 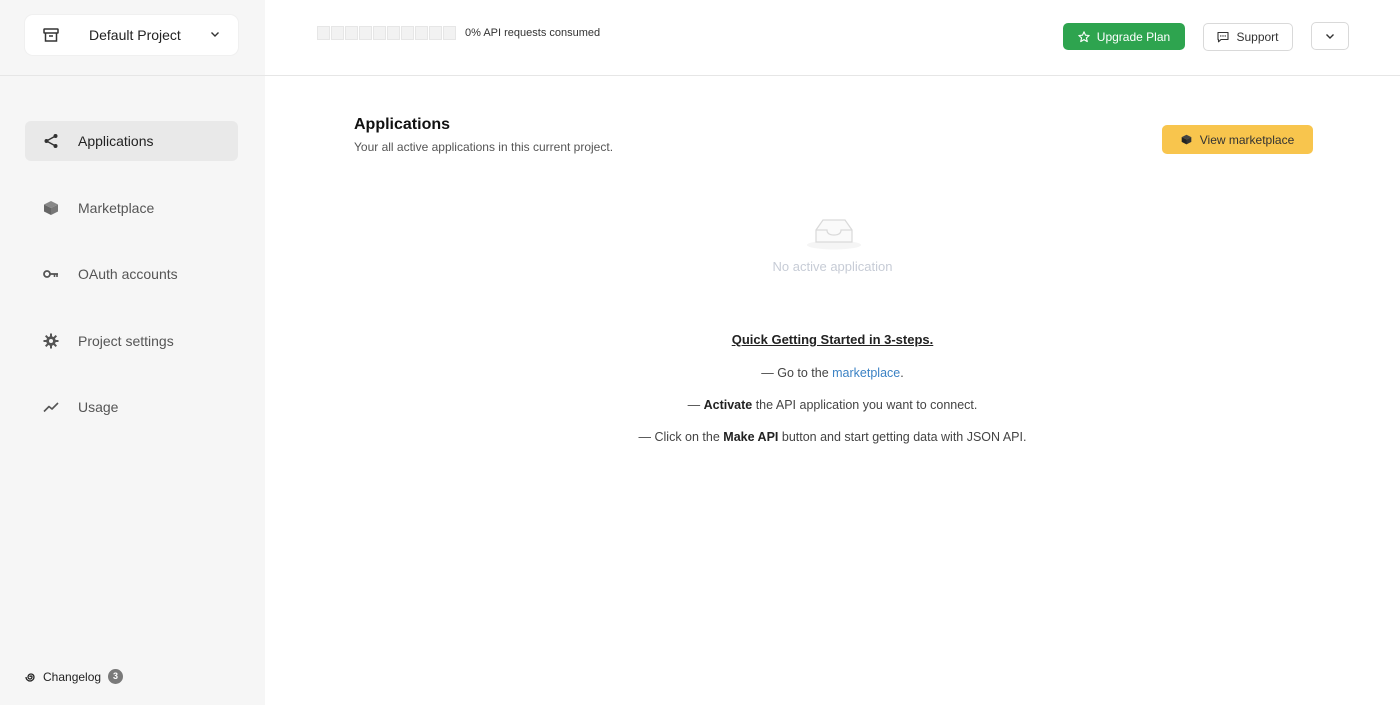 I want to click on account-menu-button, so click(x=1330, y=36).